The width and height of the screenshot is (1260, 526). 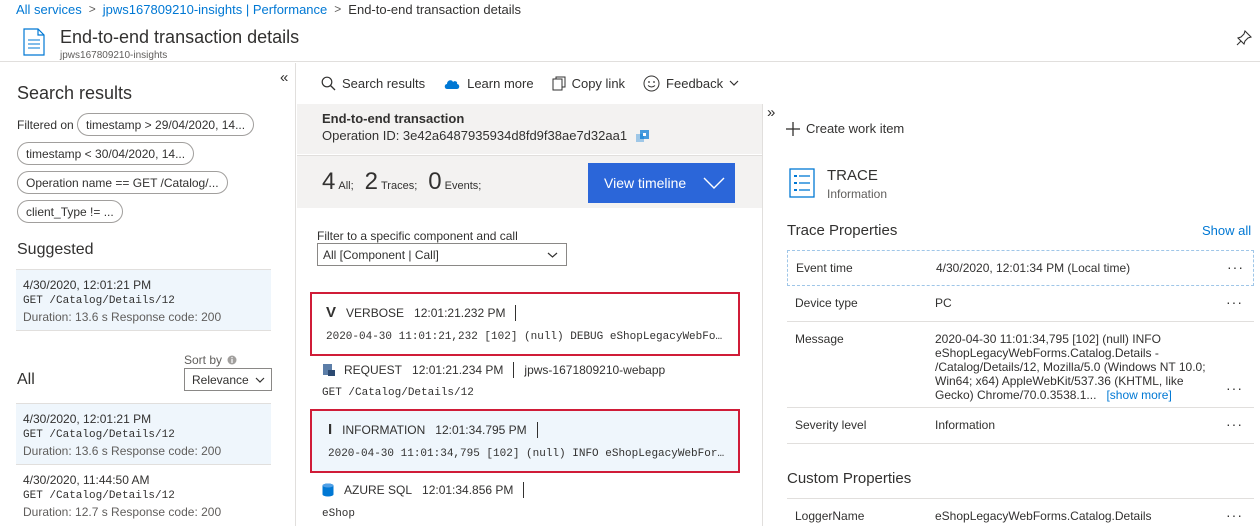 I want to click on plus-icon, so click(x=793, y=128).